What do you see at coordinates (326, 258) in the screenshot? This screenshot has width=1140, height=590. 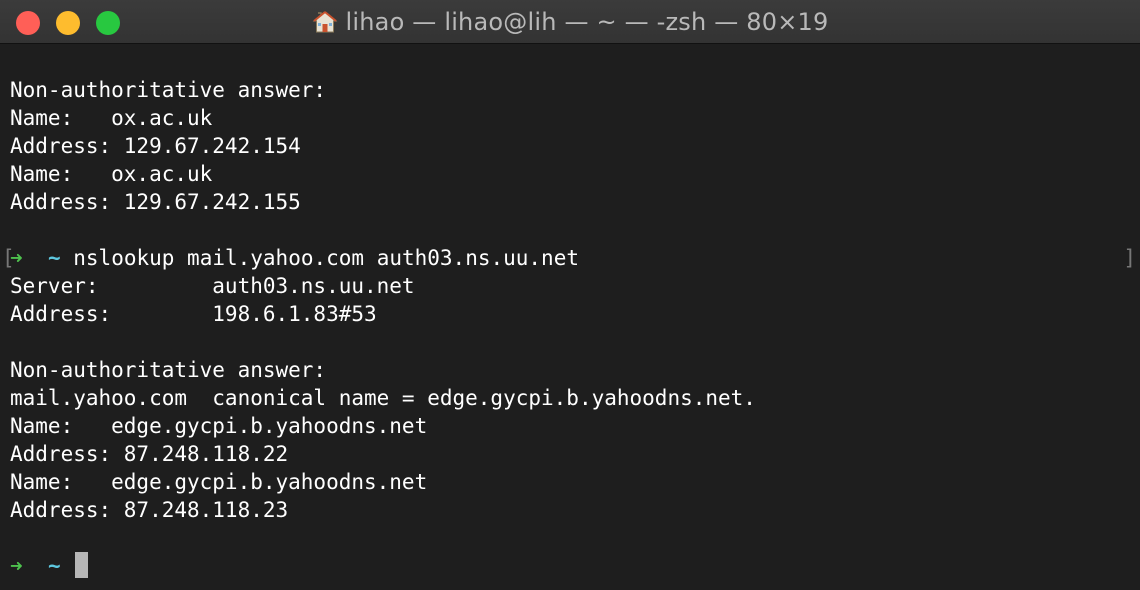 I see `command-text: nslookup mail.yahoo.com auth03.ns.uu.net` at bounding box center [326, 258].